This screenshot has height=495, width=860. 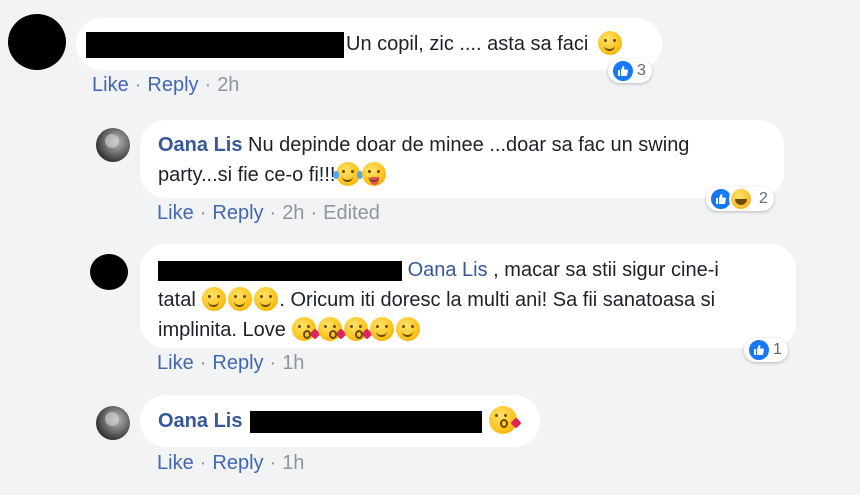 What do you see at coordinates (448, 270) in the screenshot?
I see `mention-link: Oana Lis` at bounding box center [448, 270].